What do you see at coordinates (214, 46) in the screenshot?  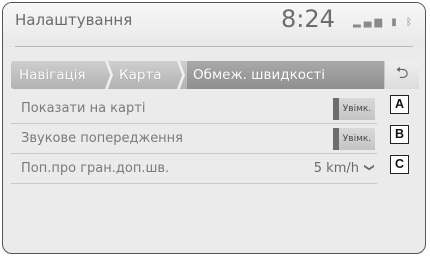 I see `header-divider` at bounding box center [214, 46].